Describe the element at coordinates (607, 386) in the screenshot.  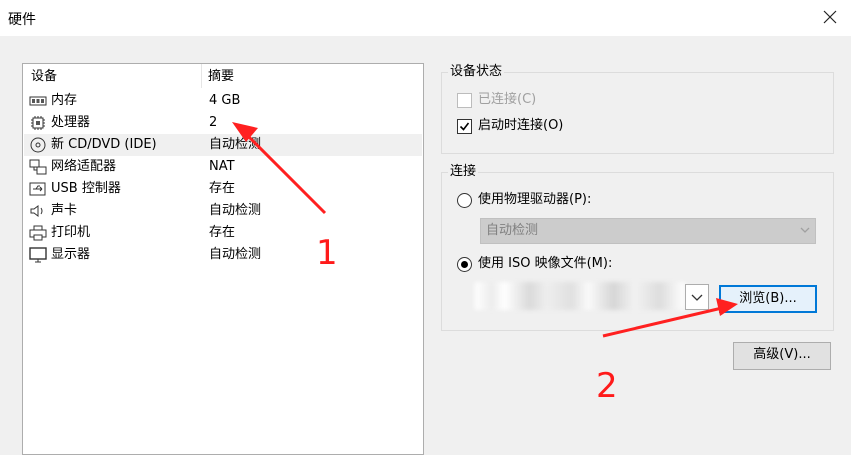
I see `annotation-label-2: 2` at that location.